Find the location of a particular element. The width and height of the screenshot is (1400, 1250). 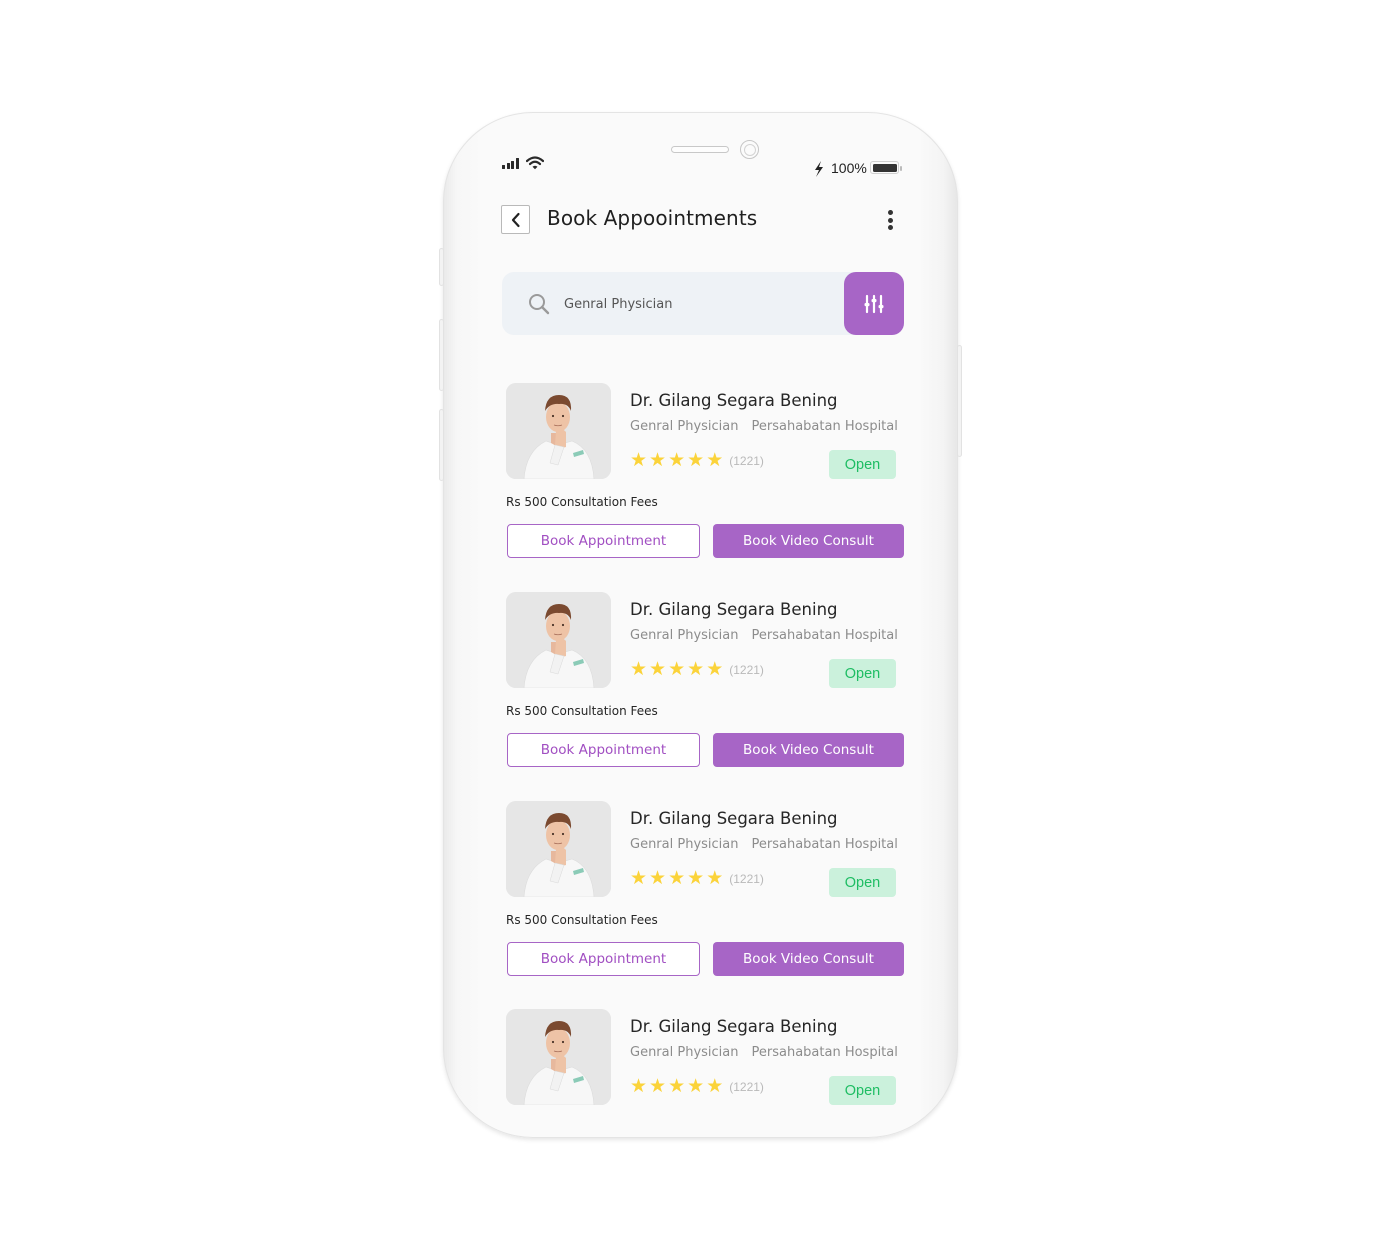

more-options-button is located at coordinates (890, 220).